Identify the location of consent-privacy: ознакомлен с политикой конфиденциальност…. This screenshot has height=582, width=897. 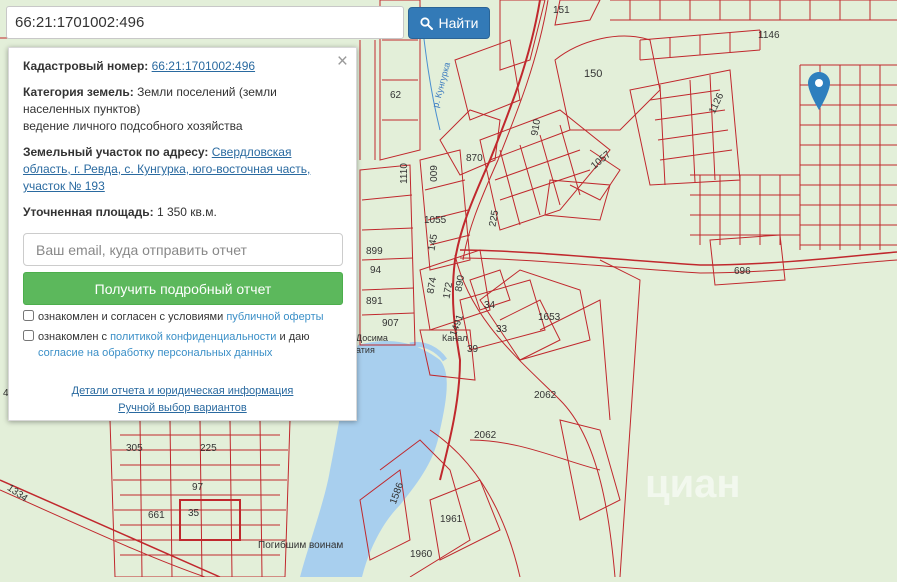
(182, 345).